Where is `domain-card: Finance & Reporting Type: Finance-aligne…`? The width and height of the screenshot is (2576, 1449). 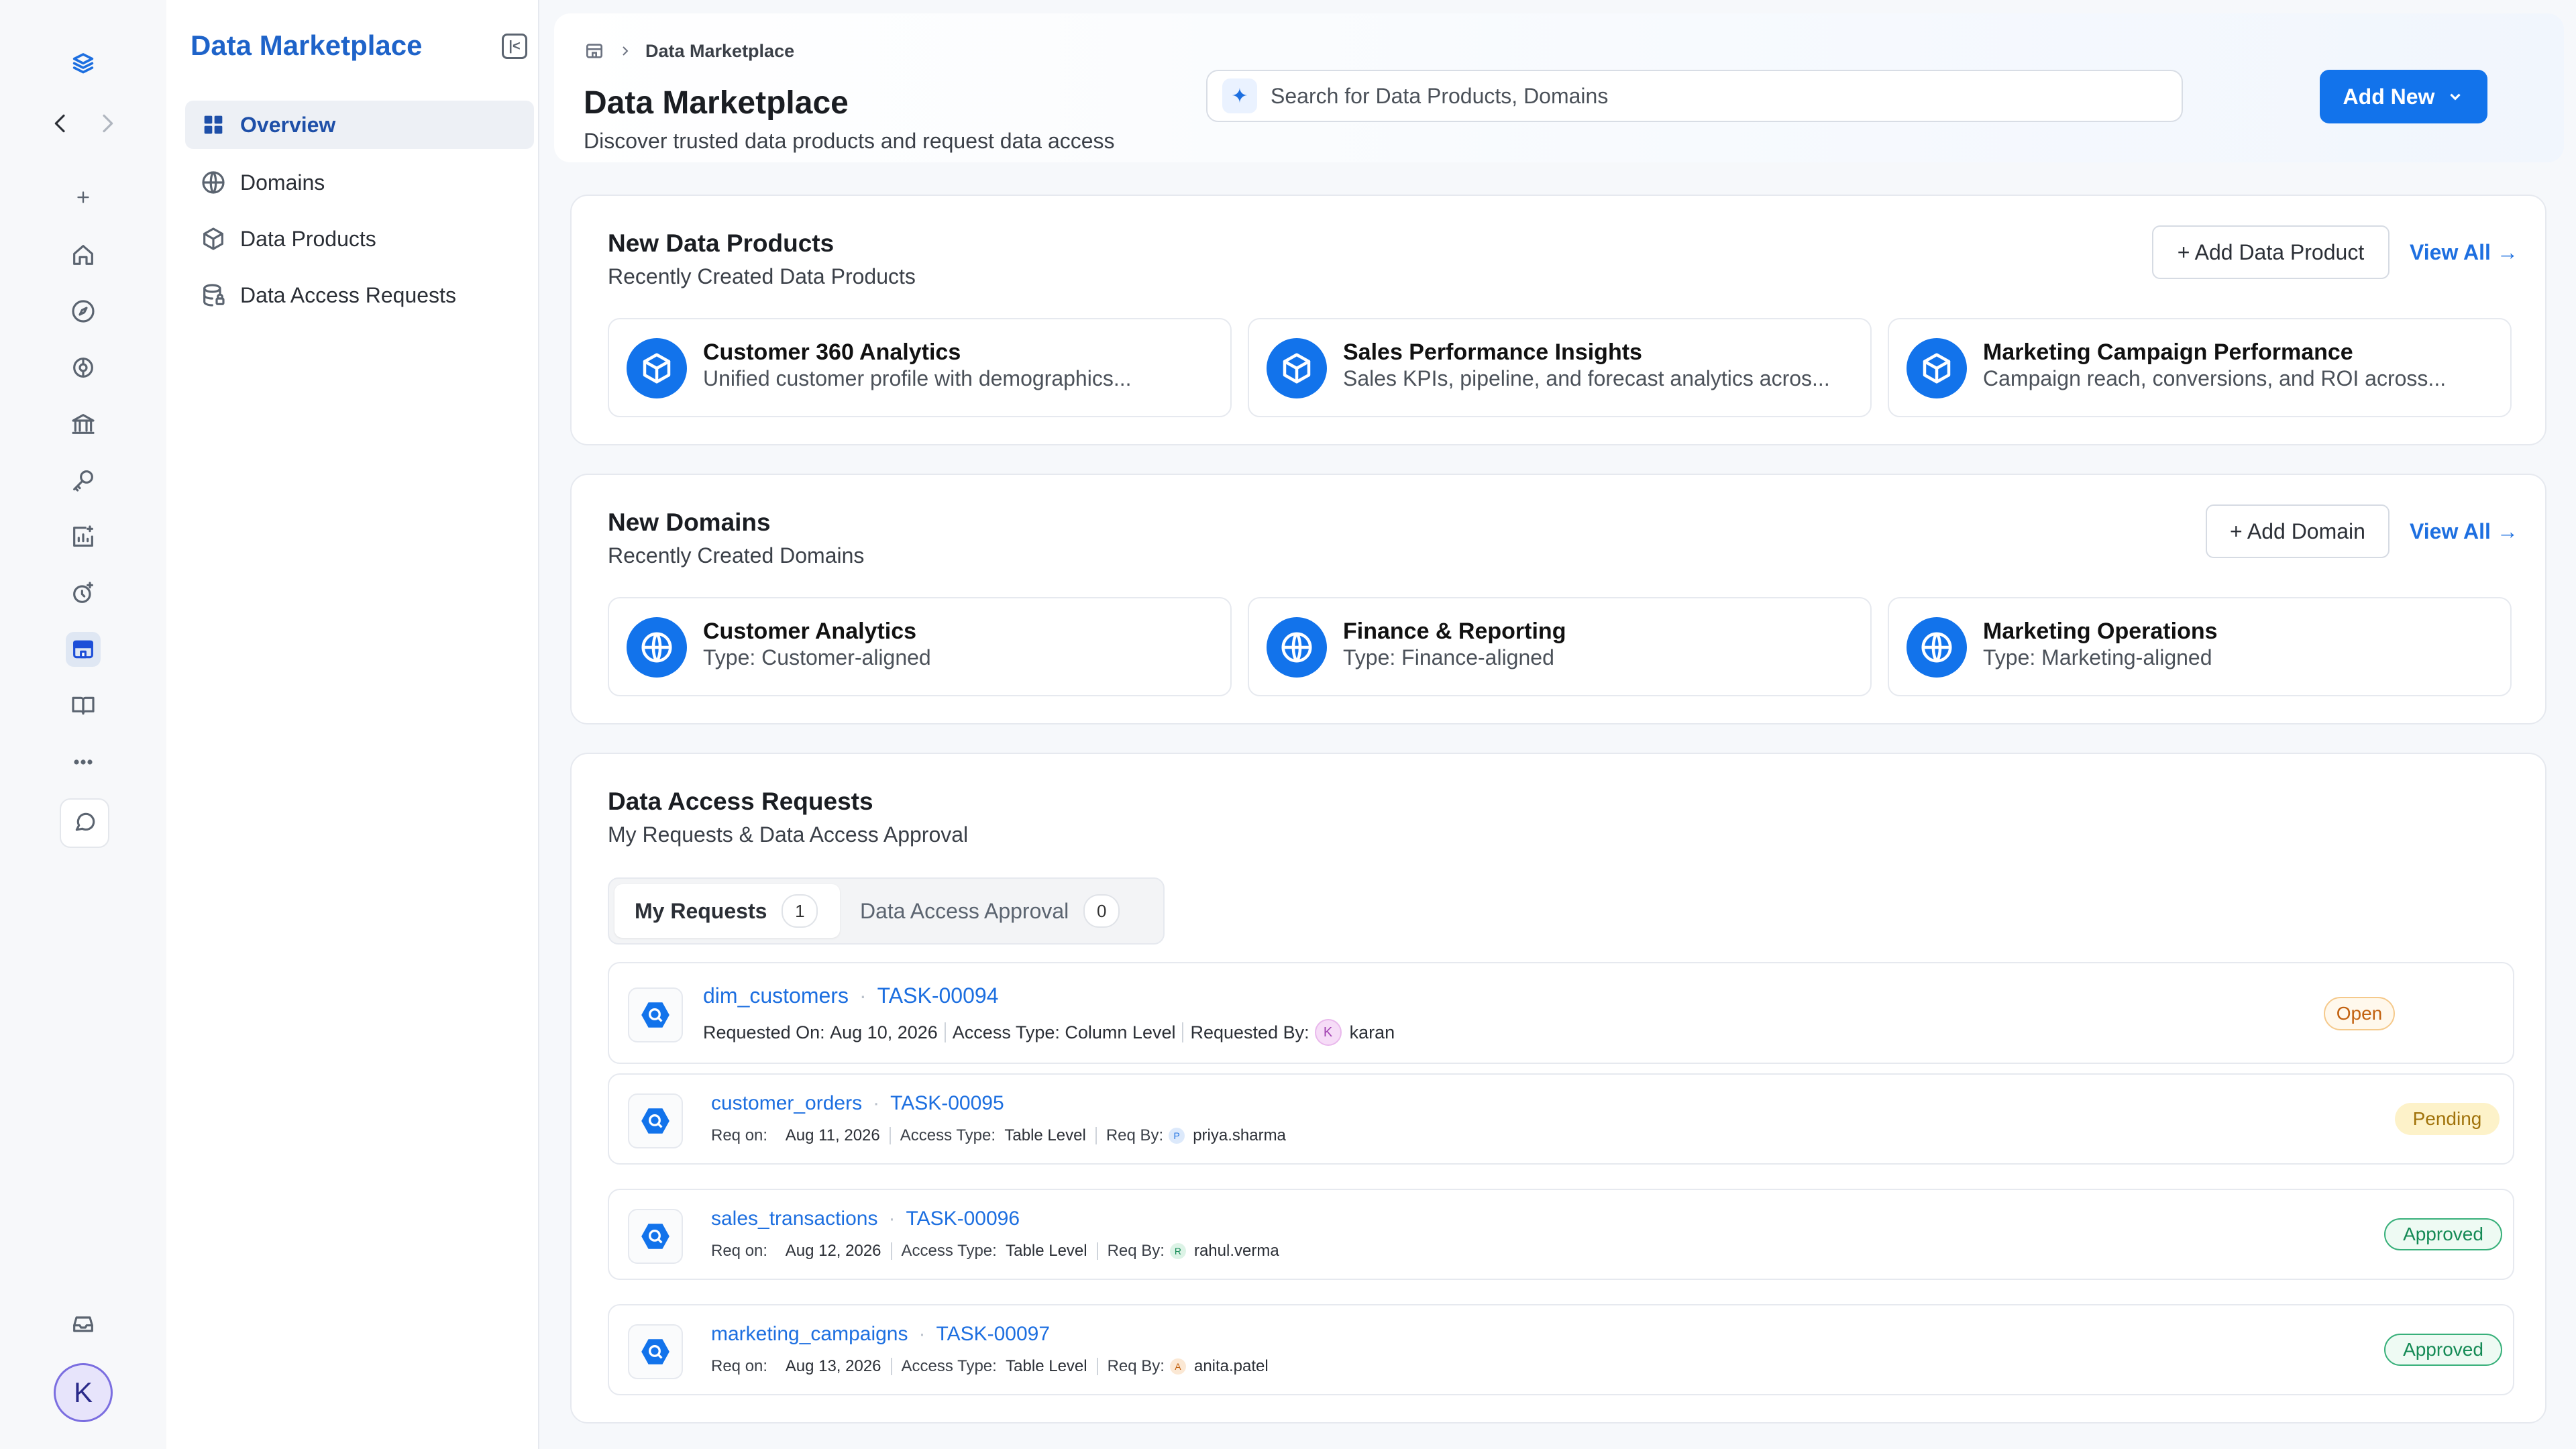
domain-card: Finance & Reporting Type: Finance-aligne… is located at coordinates (1560, 646).